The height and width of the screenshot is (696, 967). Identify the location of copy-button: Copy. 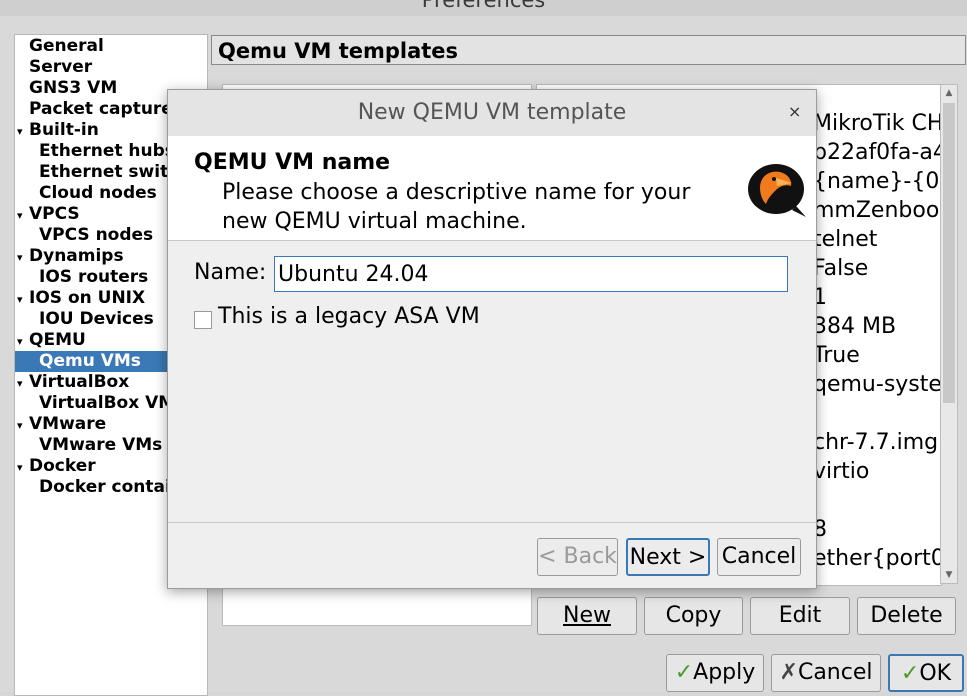
(693, 616).